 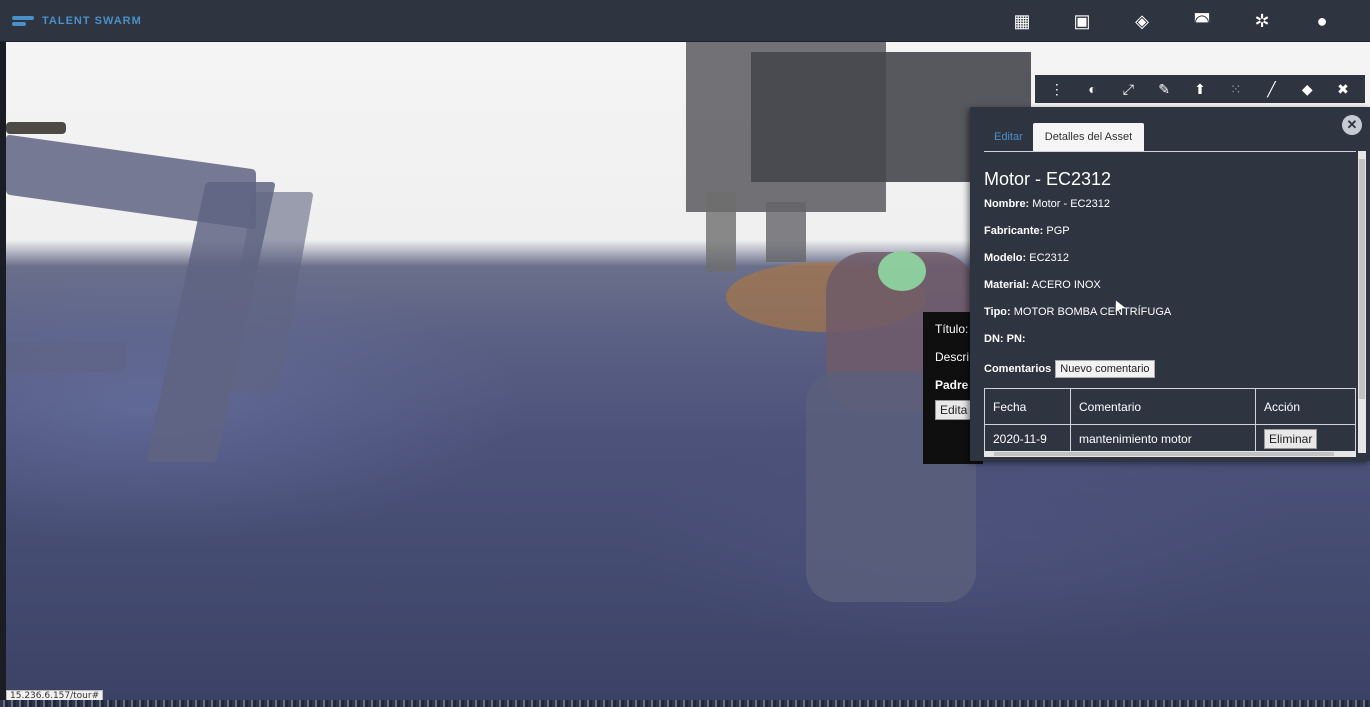 What do you see at coordinates (23, 21) in the screenshot?
I see `brand-logo-icon` at bounding box center [23, 21].